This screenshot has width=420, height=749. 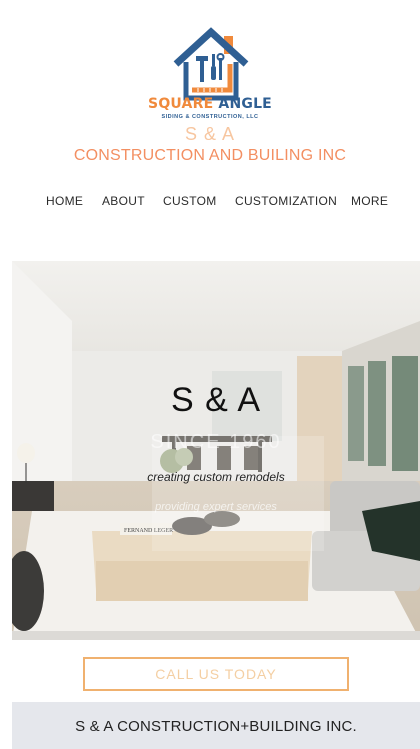 I want to click on main-nav: HOME ABOUT CUSTOM CUSTOMIZATION MORE, so click(x=210, y=203).